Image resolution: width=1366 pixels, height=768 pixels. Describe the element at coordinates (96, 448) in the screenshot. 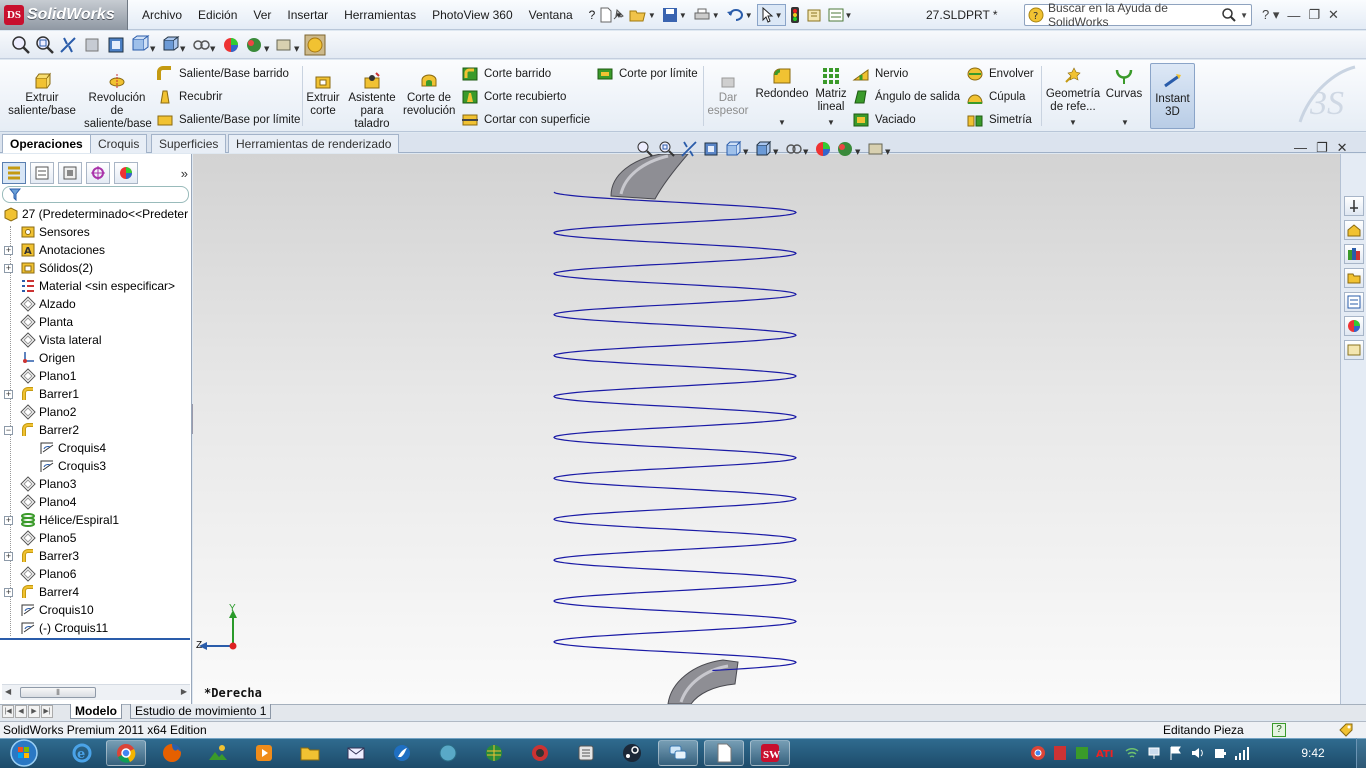

I see `feature-tree-item: Croquis4` at that location.